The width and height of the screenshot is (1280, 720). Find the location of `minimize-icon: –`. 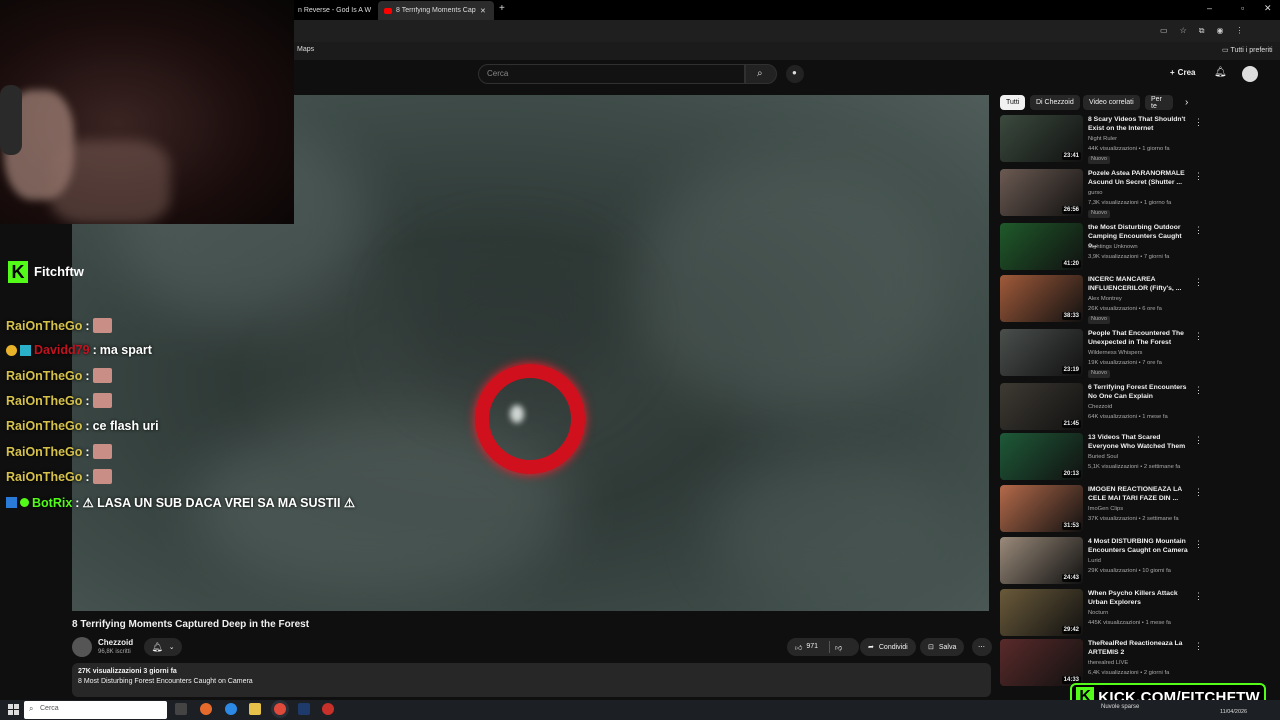

minimize-icon: – is located at coordinates (1209, 8).